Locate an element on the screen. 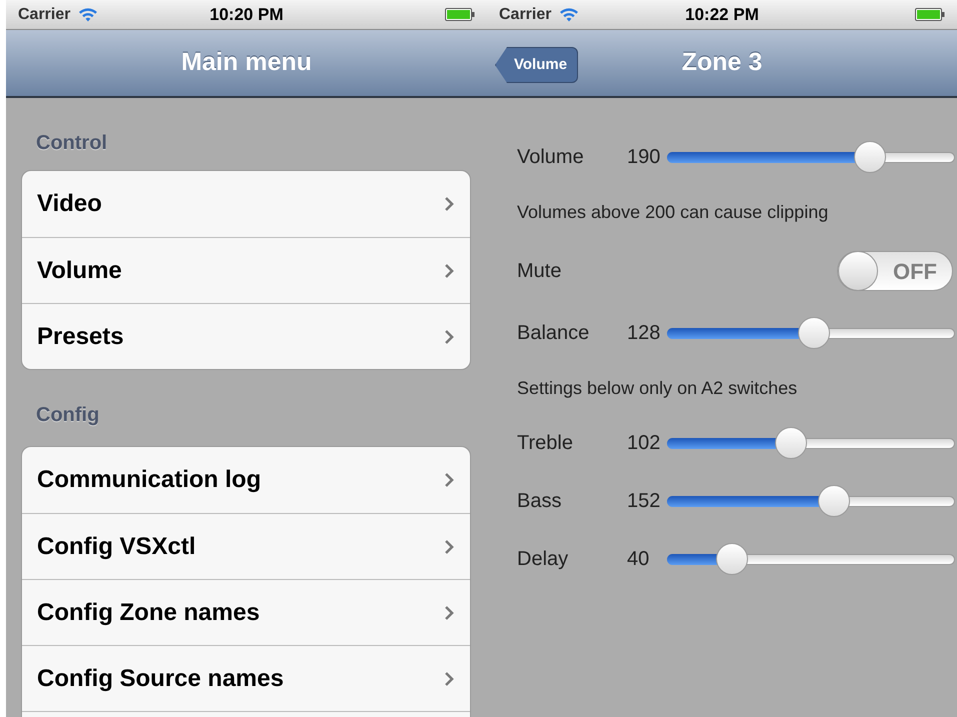  slider-label: Balance is located at coordinates (553, 333).